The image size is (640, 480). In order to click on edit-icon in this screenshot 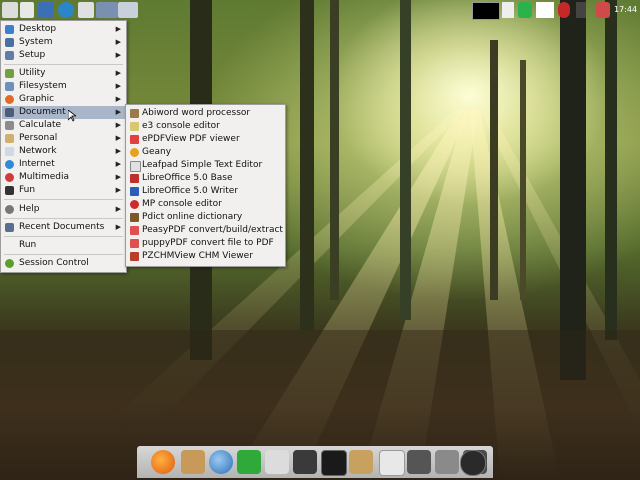, I will do `click(27, 10)`.